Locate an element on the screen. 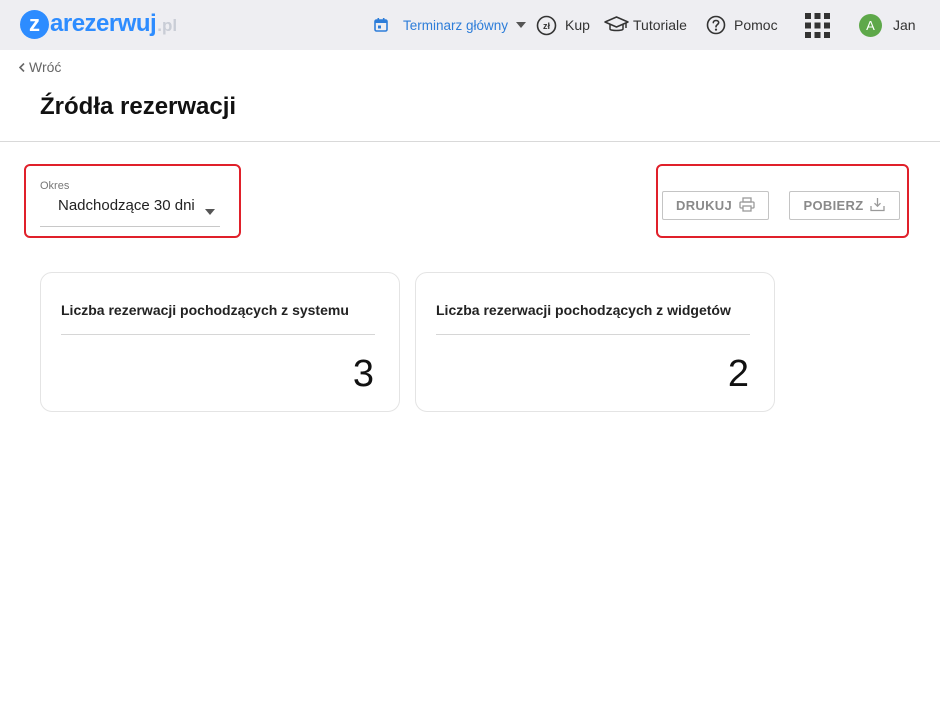 The width and height of the screenshot is (940, 715). nav-calendar-dropdown: Terminarz główny is located at coordinates (450, 25).